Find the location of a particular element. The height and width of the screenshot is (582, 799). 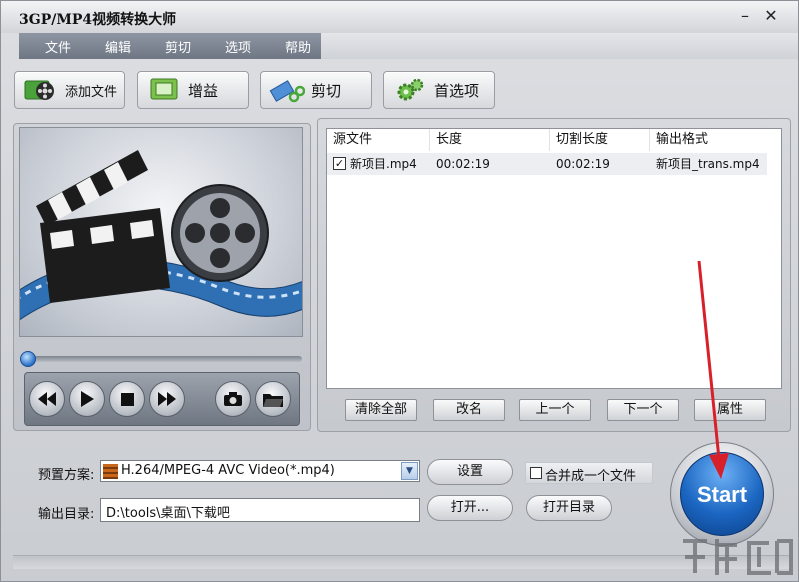

folder-icon is located at coordinates (273, 400).